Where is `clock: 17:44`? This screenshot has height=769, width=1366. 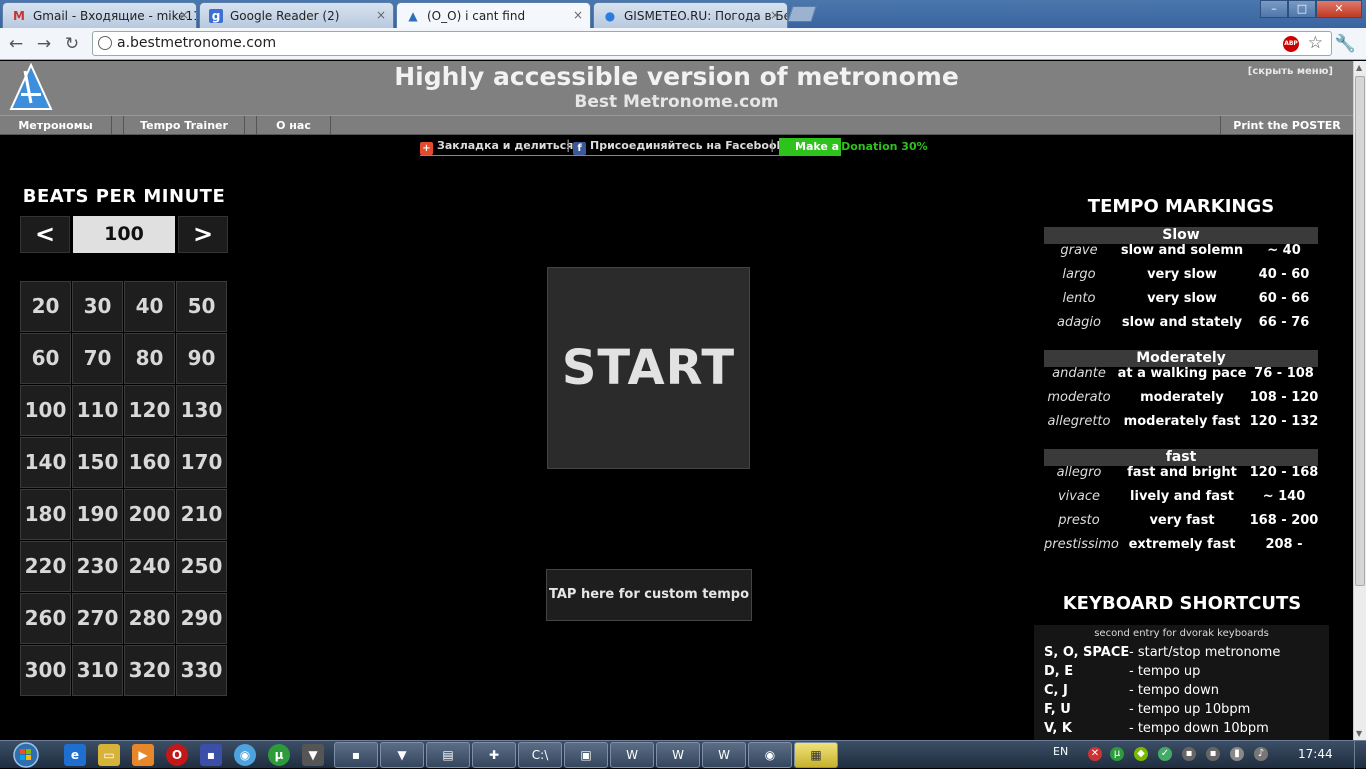 clock: 17:44 is located at coordinates (1315, 754).